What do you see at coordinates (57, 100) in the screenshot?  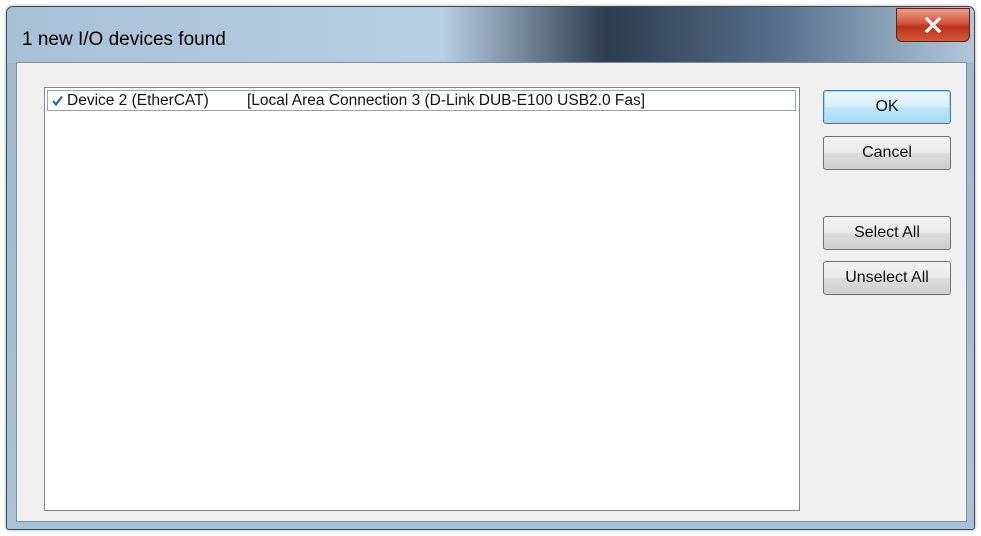 I see `checkmark-icon` at bounding box center [57, 100].